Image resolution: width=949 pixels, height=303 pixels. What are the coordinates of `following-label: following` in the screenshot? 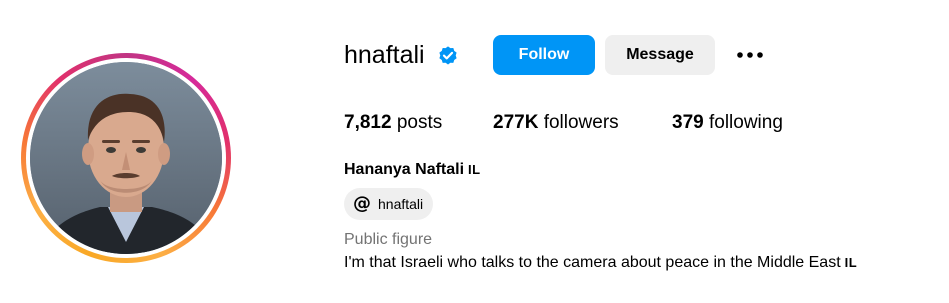 It's located at (745, 122).